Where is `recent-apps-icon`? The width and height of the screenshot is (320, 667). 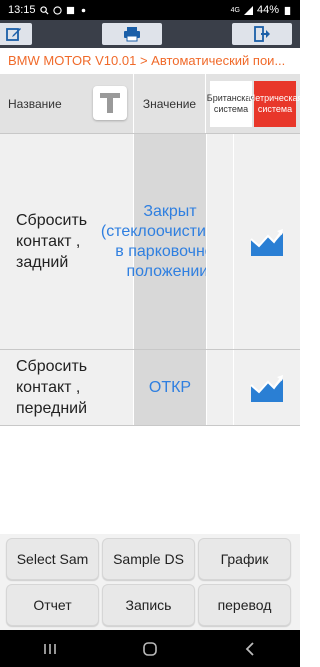
recent-apps-icon is located at coordinates (50, 648).